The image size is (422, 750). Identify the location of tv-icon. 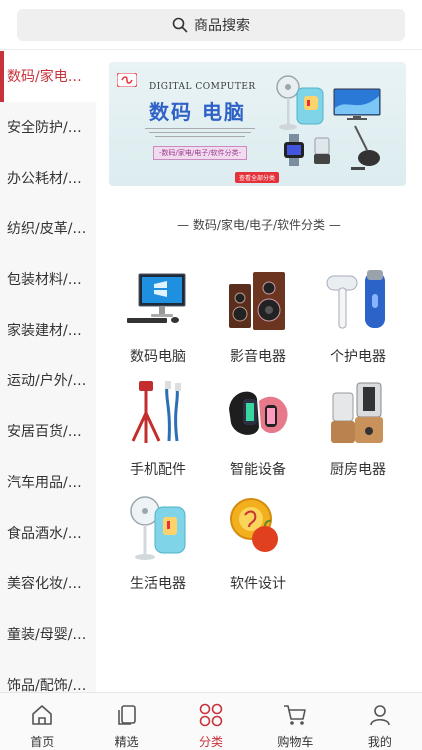
(357, 107).